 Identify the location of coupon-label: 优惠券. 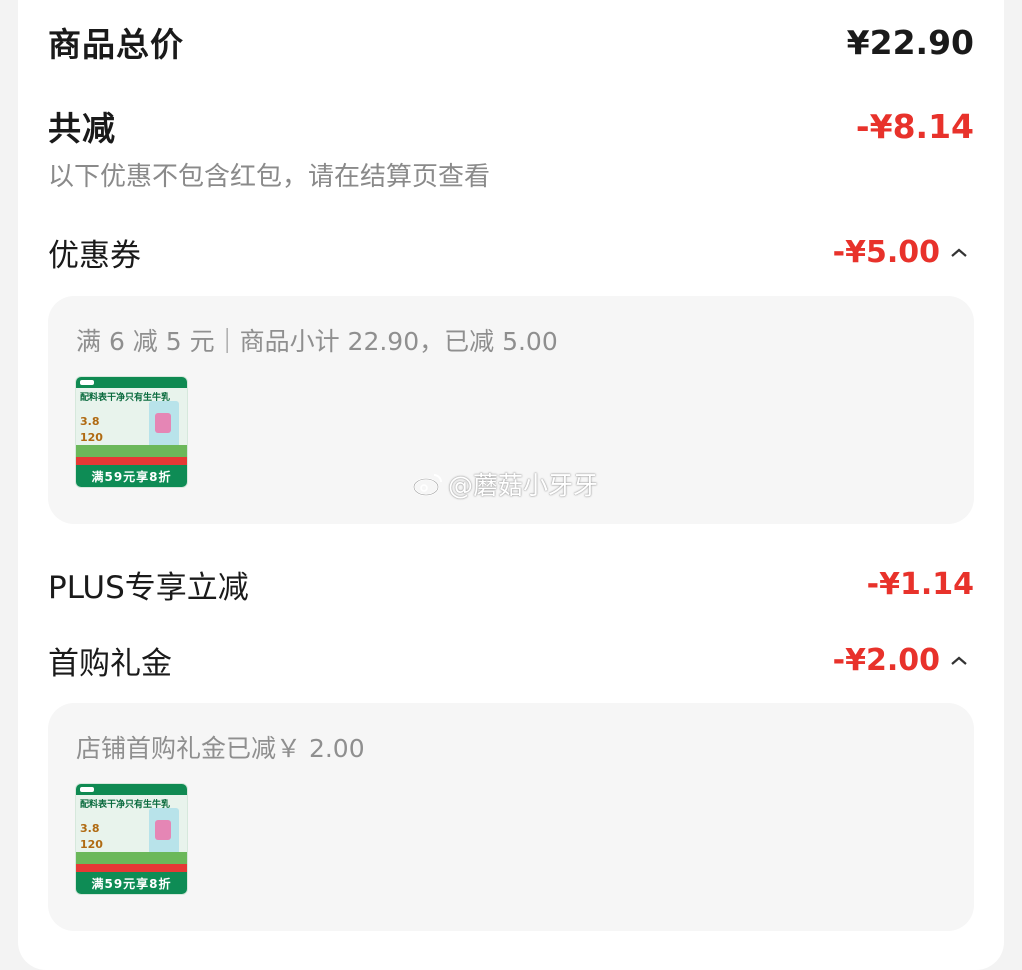
(94, 256).